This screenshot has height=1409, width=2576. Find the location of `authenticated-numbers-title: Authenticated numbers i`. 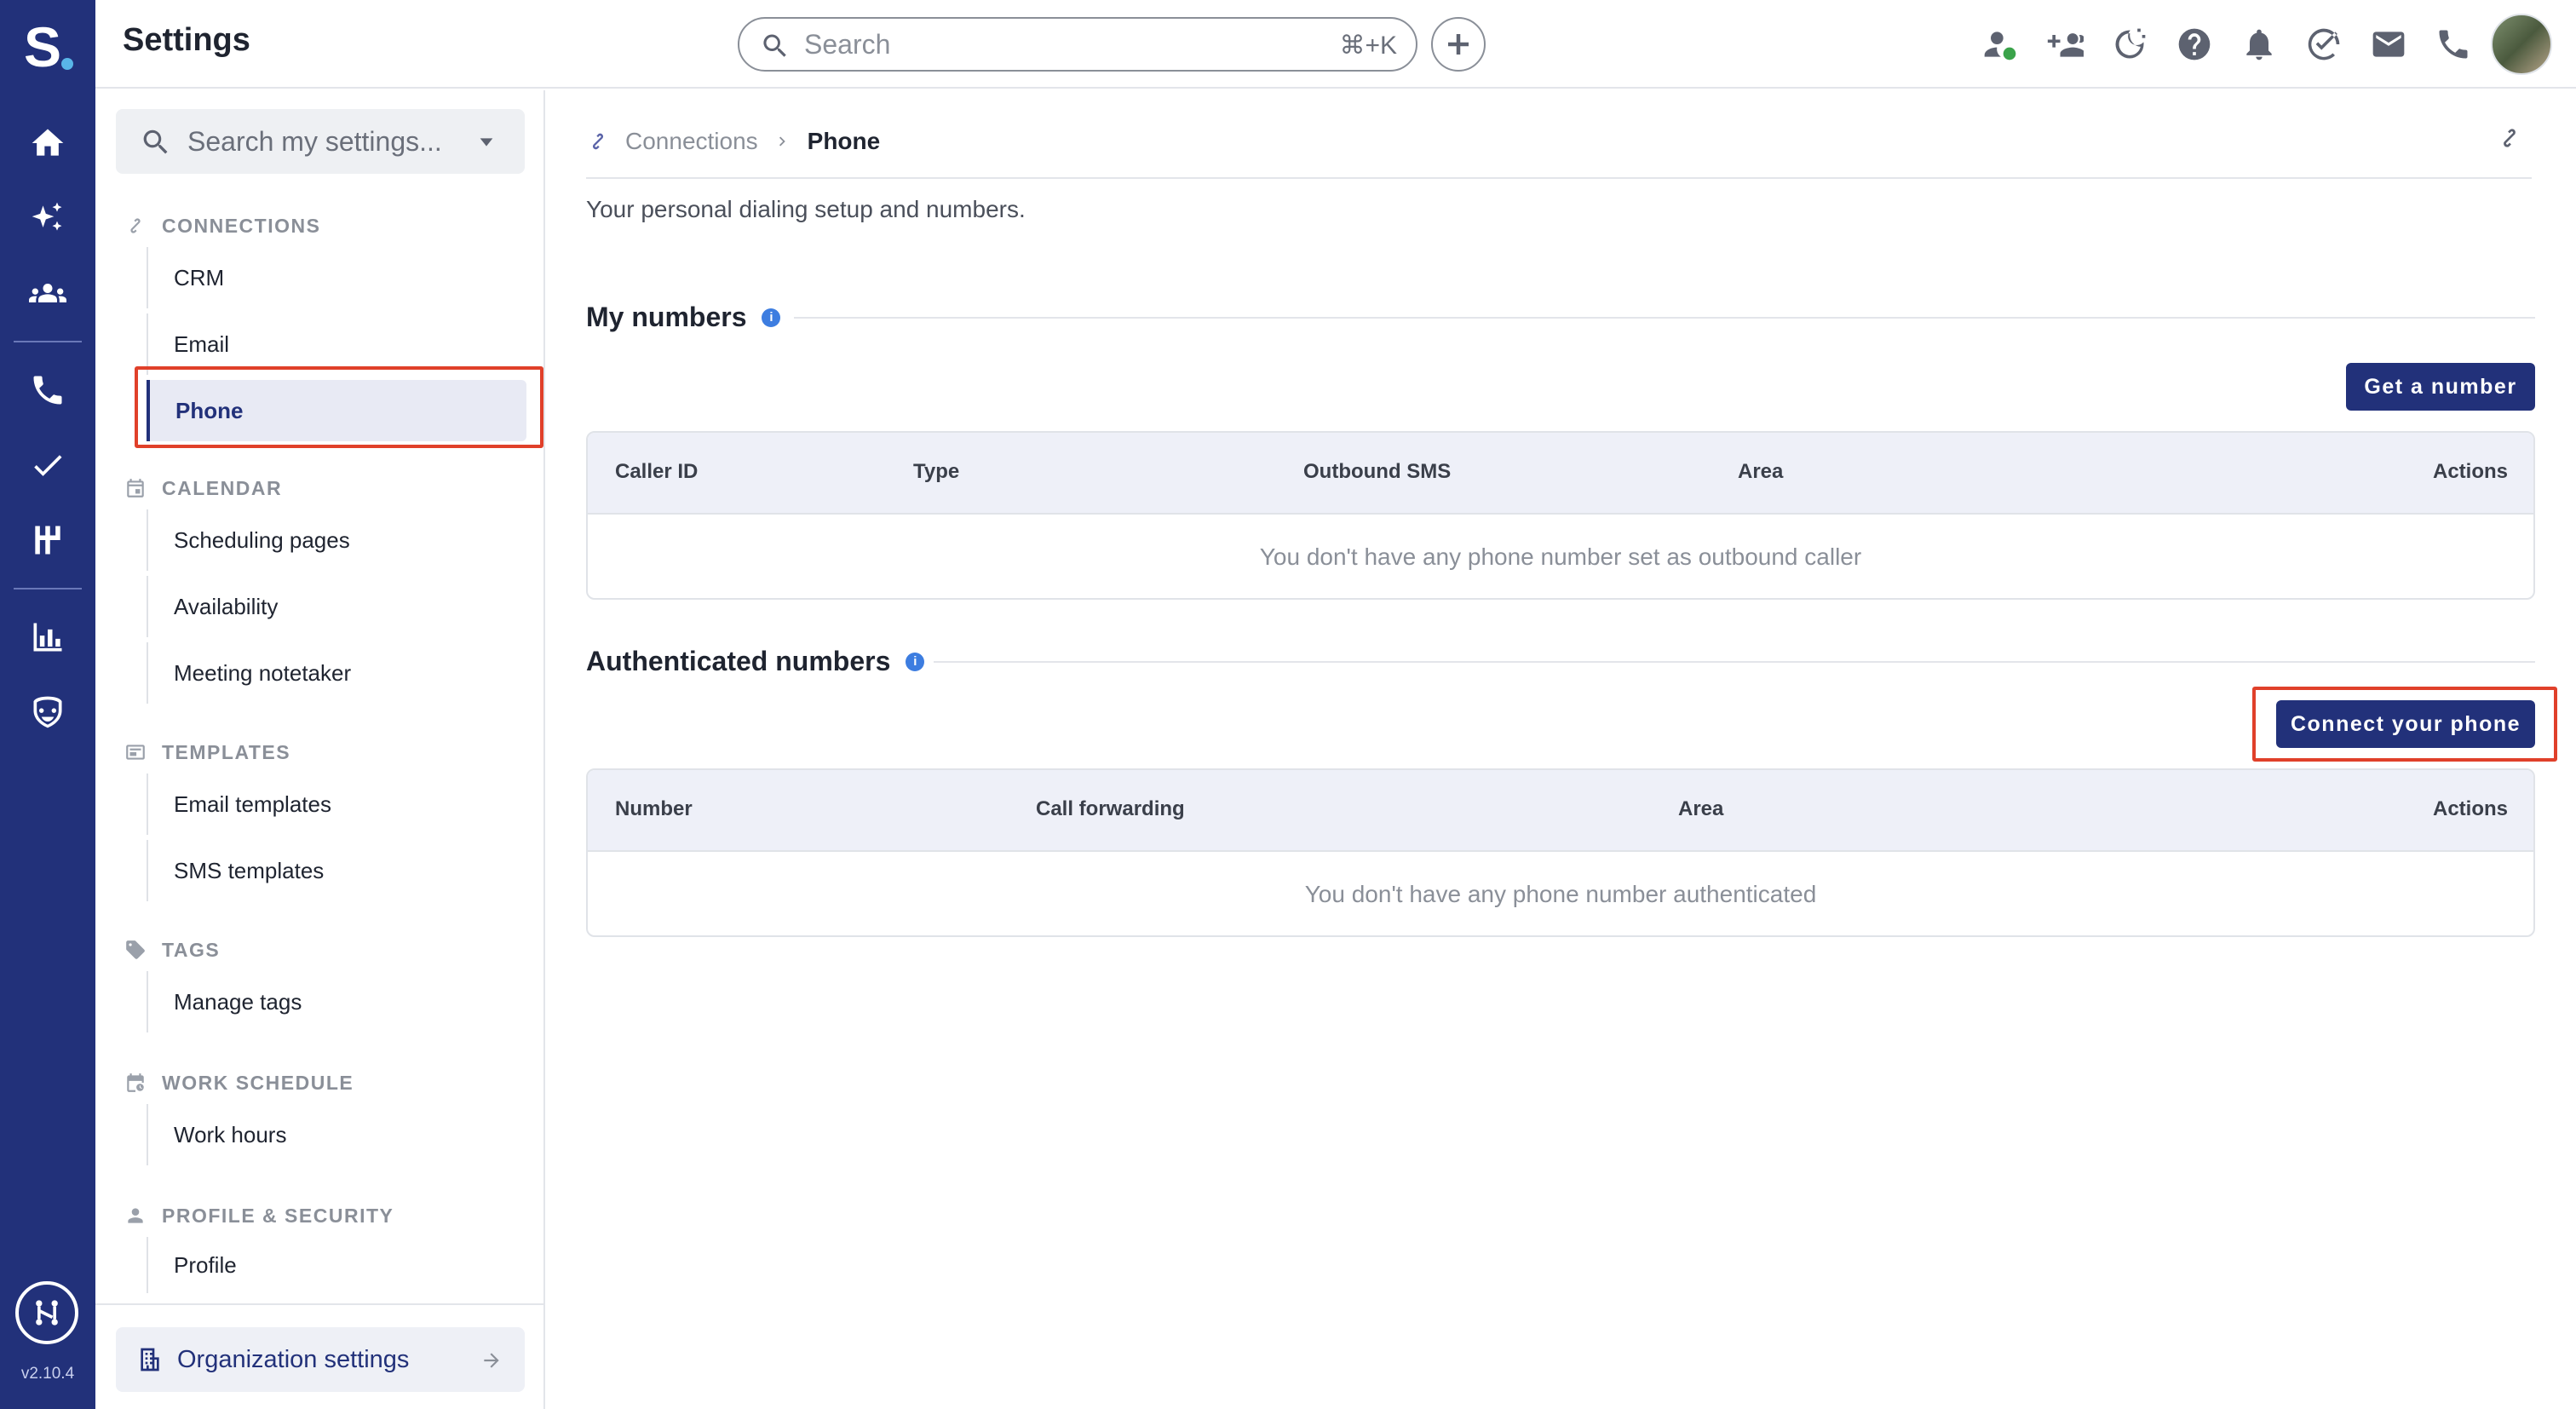

authenticated-numbers-title: Authenticated numbers i is located at coordinates (755, 661).